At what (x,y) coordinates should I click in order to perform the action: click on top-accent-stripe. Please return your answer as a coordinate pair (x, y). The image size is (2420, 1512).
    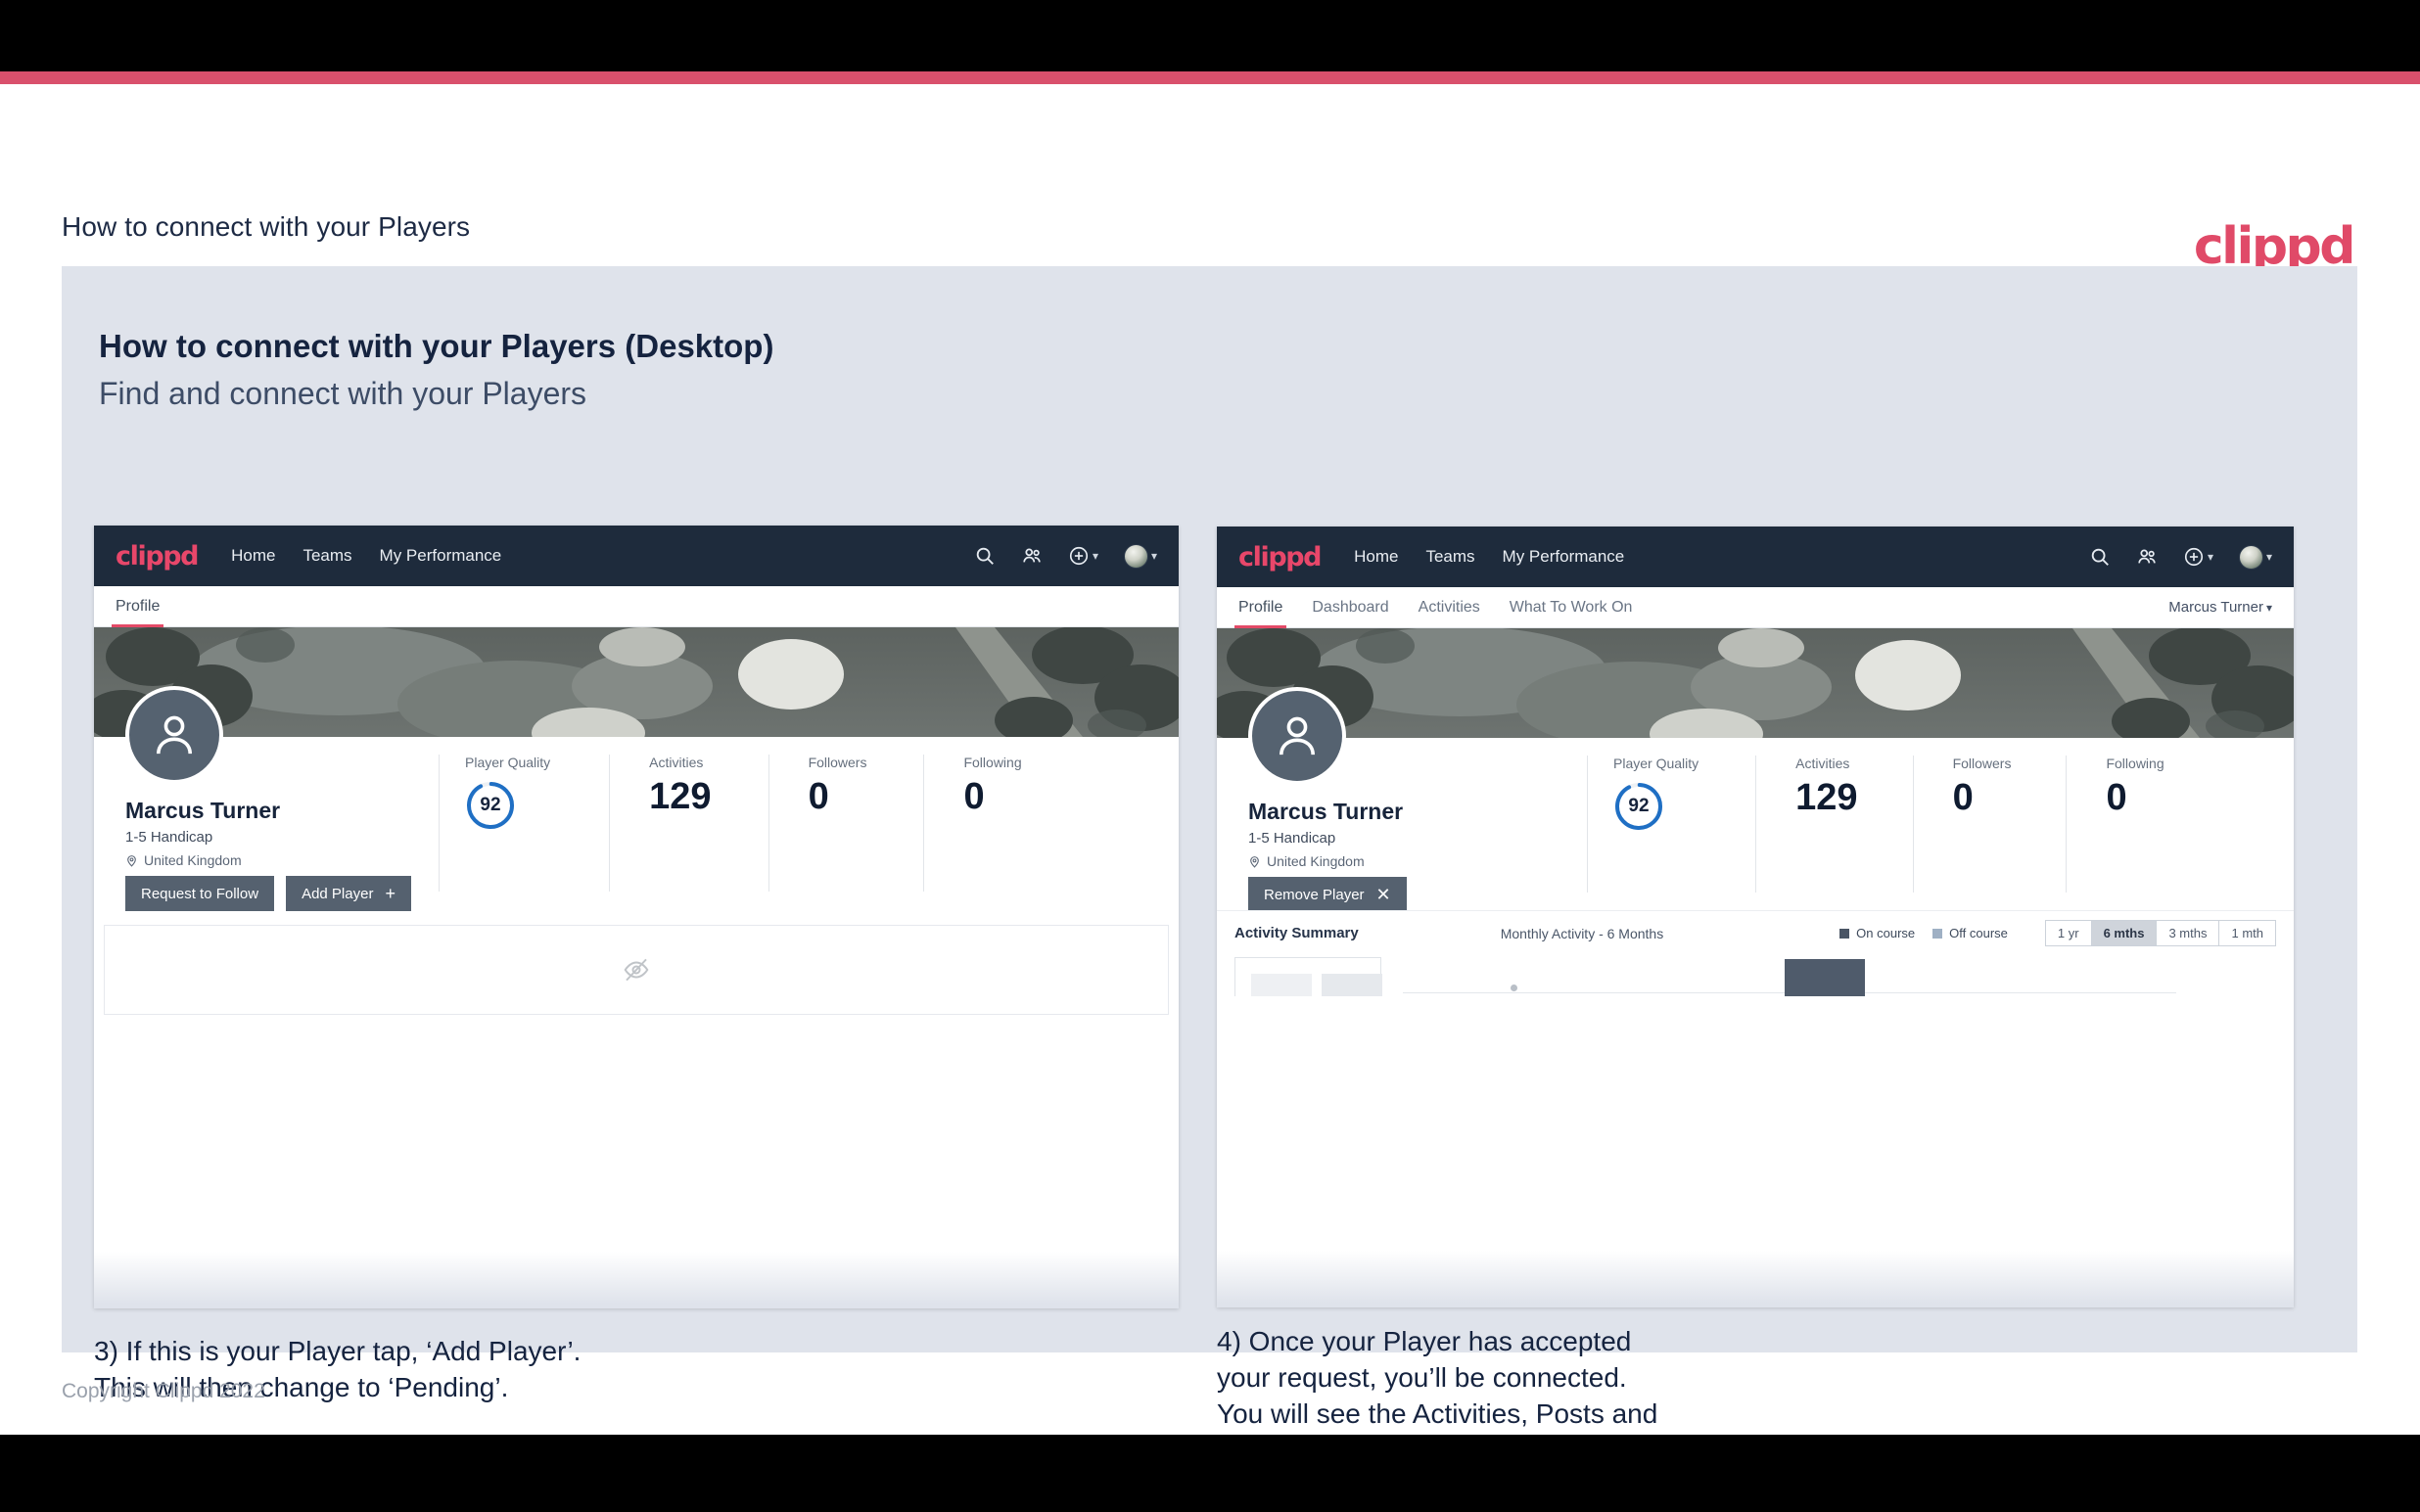
    Looking at the image, I should click on (1210, 77).